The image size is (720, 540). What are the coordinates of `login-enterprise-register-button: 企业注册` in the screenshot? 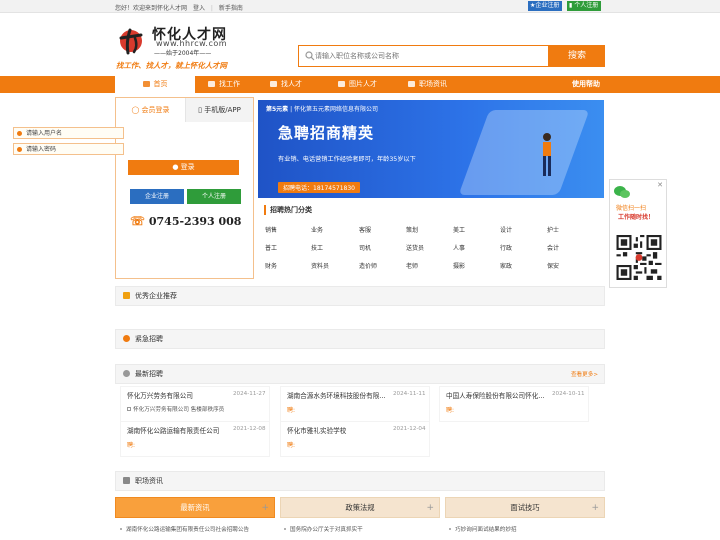 It's located at (157, 196).